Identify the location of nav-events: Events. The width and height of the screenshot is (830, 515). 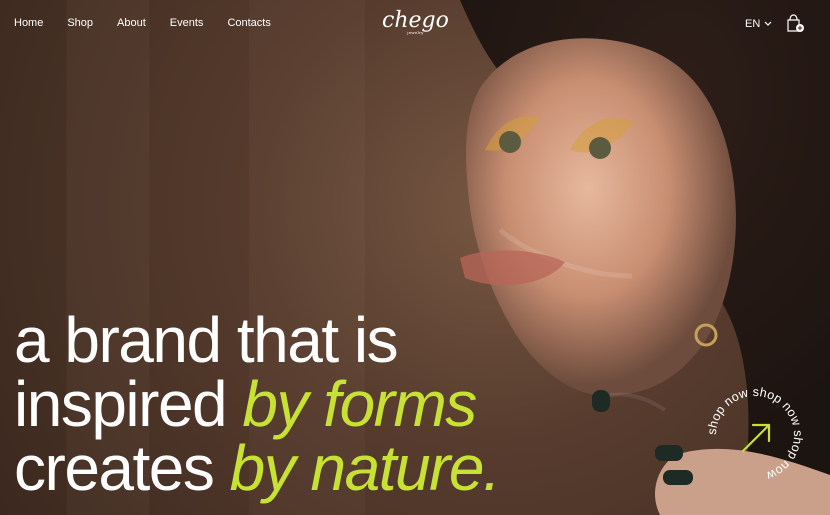
(187, 23).